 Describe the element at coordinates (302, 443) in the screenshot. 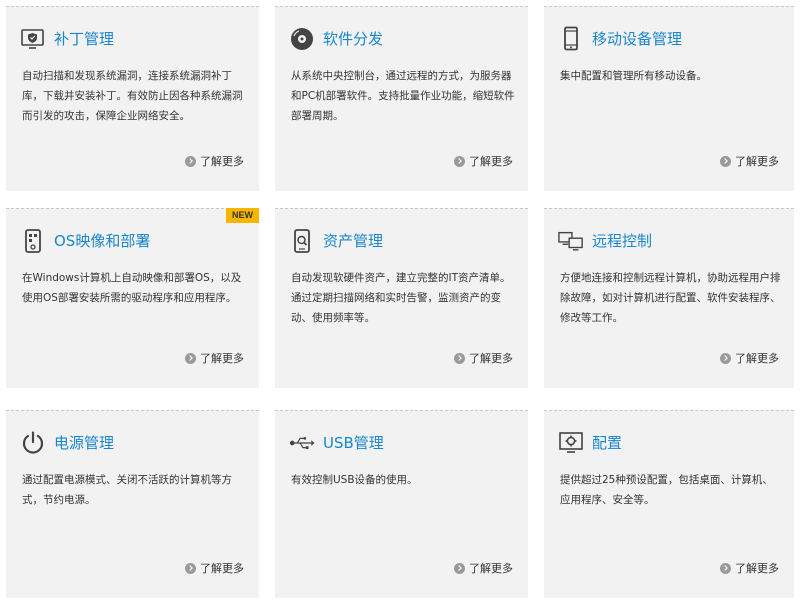

I see `usb-icon` at that location.